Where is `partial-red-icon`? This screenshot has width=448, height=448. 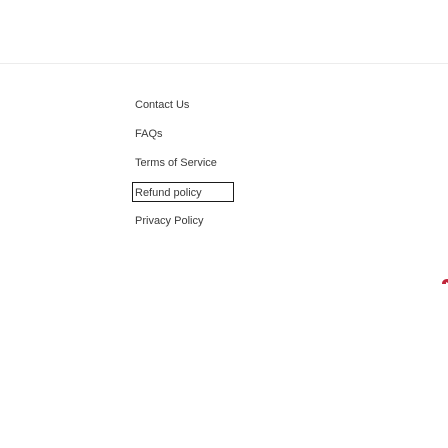 partial-red-icon is located at coordinates (445, 279).